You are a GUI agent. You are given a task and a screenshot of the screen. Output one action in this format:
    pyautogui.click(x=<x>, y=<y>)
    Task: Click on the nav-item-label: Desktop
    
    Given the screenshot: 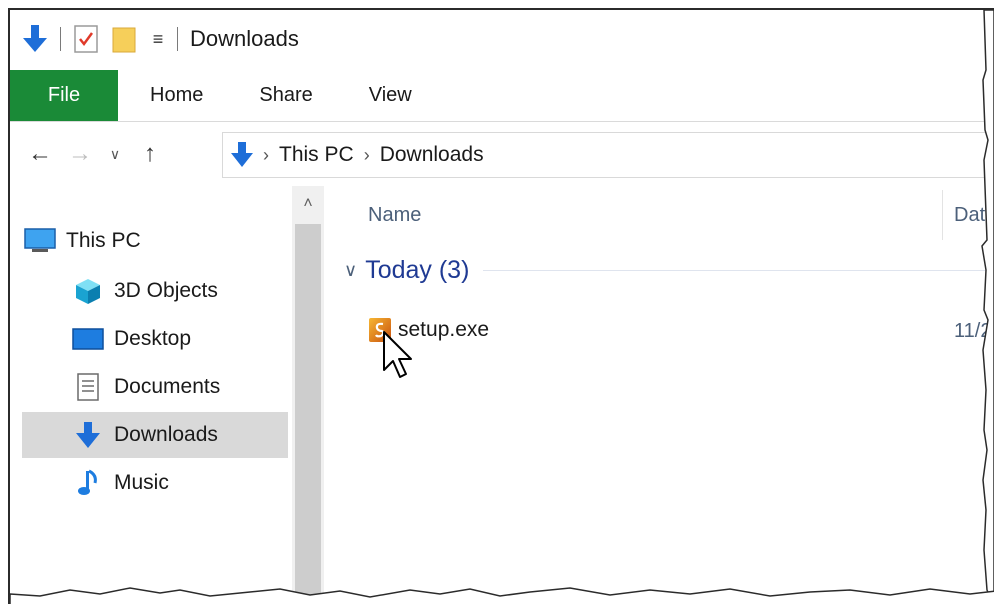 What is the action you would take?
    pyautogui.click(x=153, y=338)
    